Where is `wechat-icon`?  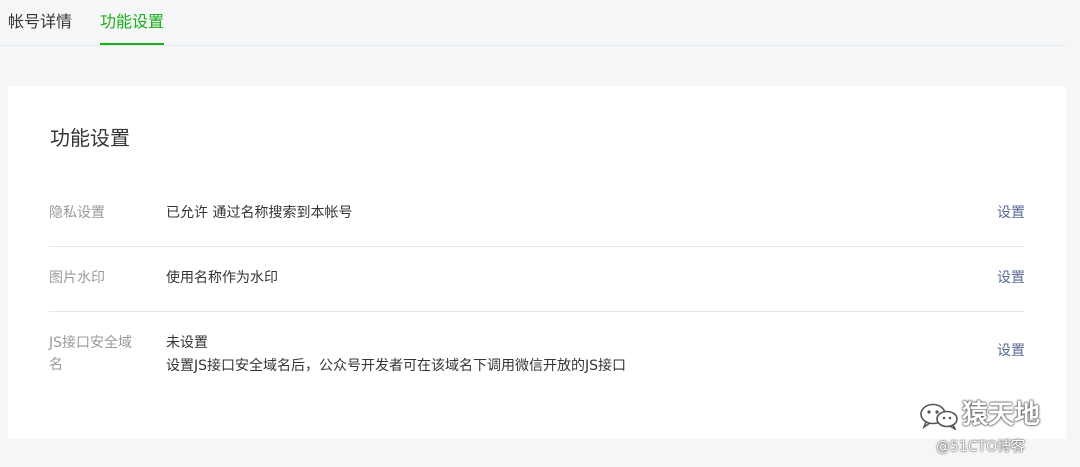
wechat-icon is located at coordinates (939, 416).